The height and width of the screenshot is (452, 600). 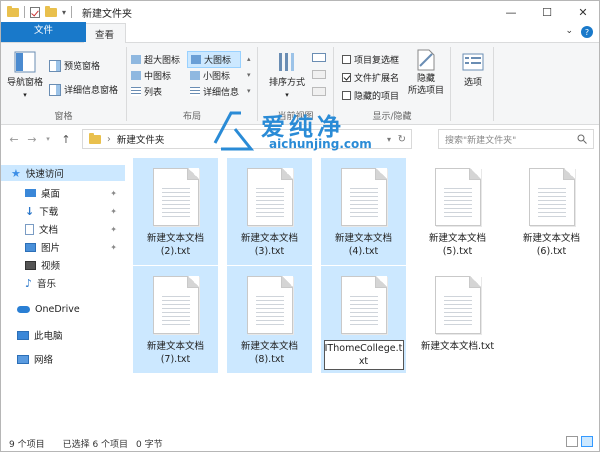 What do you see at coordinates (572, 441) in the screenshot?
I see `details-view-icon` at bounding box center [572, 441].